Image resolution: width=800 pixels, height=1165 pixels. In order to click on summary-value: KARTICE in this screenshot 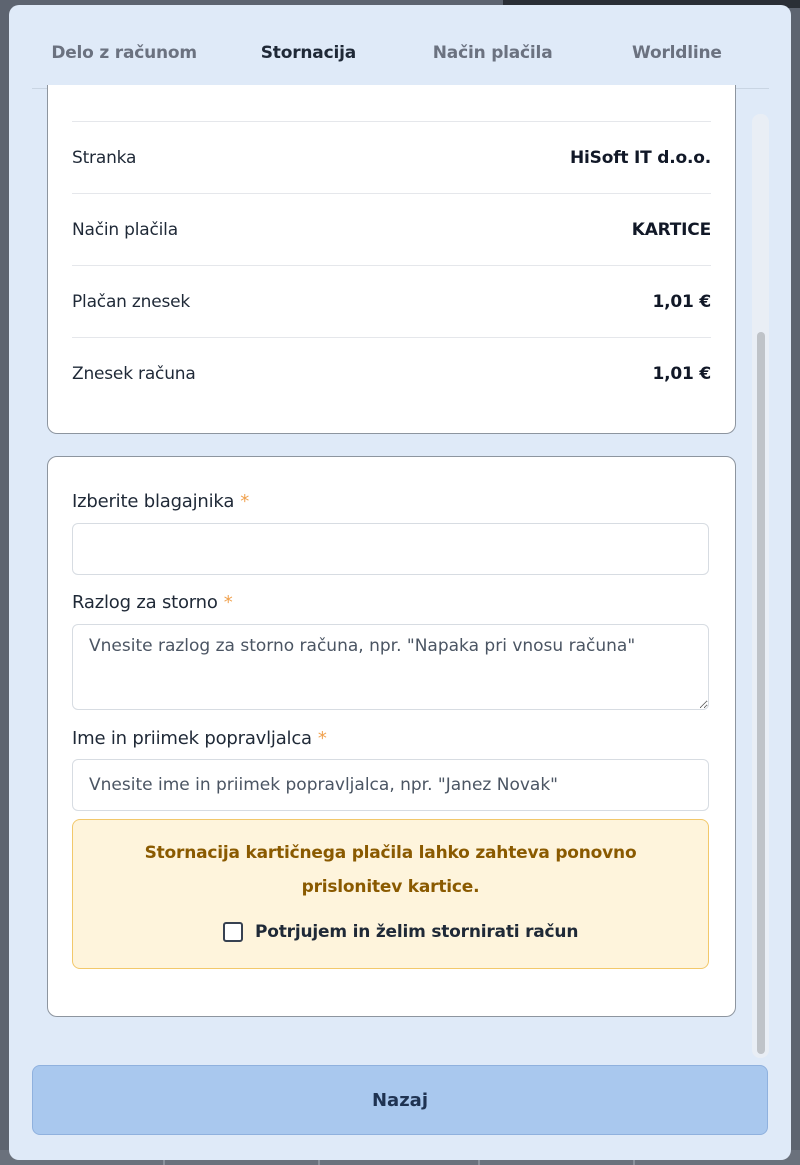, I will do `click(671, 230)`.